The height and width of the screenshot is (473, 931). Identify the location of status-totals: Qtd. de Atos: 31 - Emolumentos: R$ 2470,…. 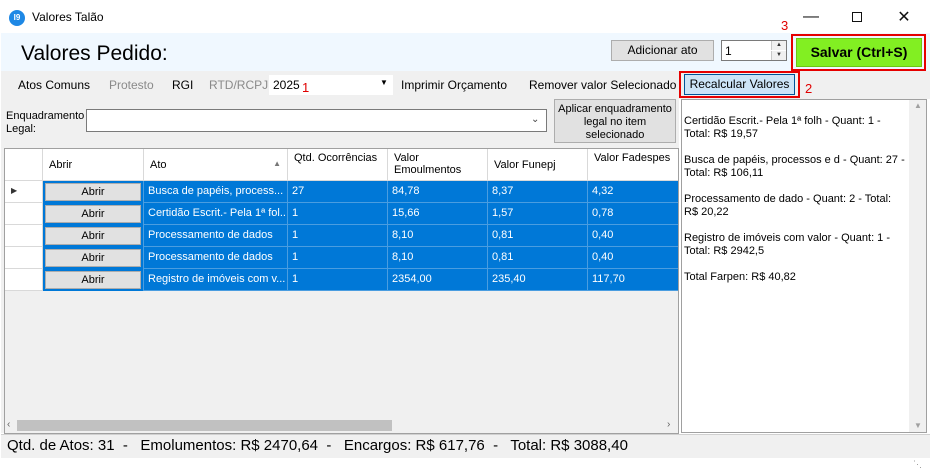
(317, 445).